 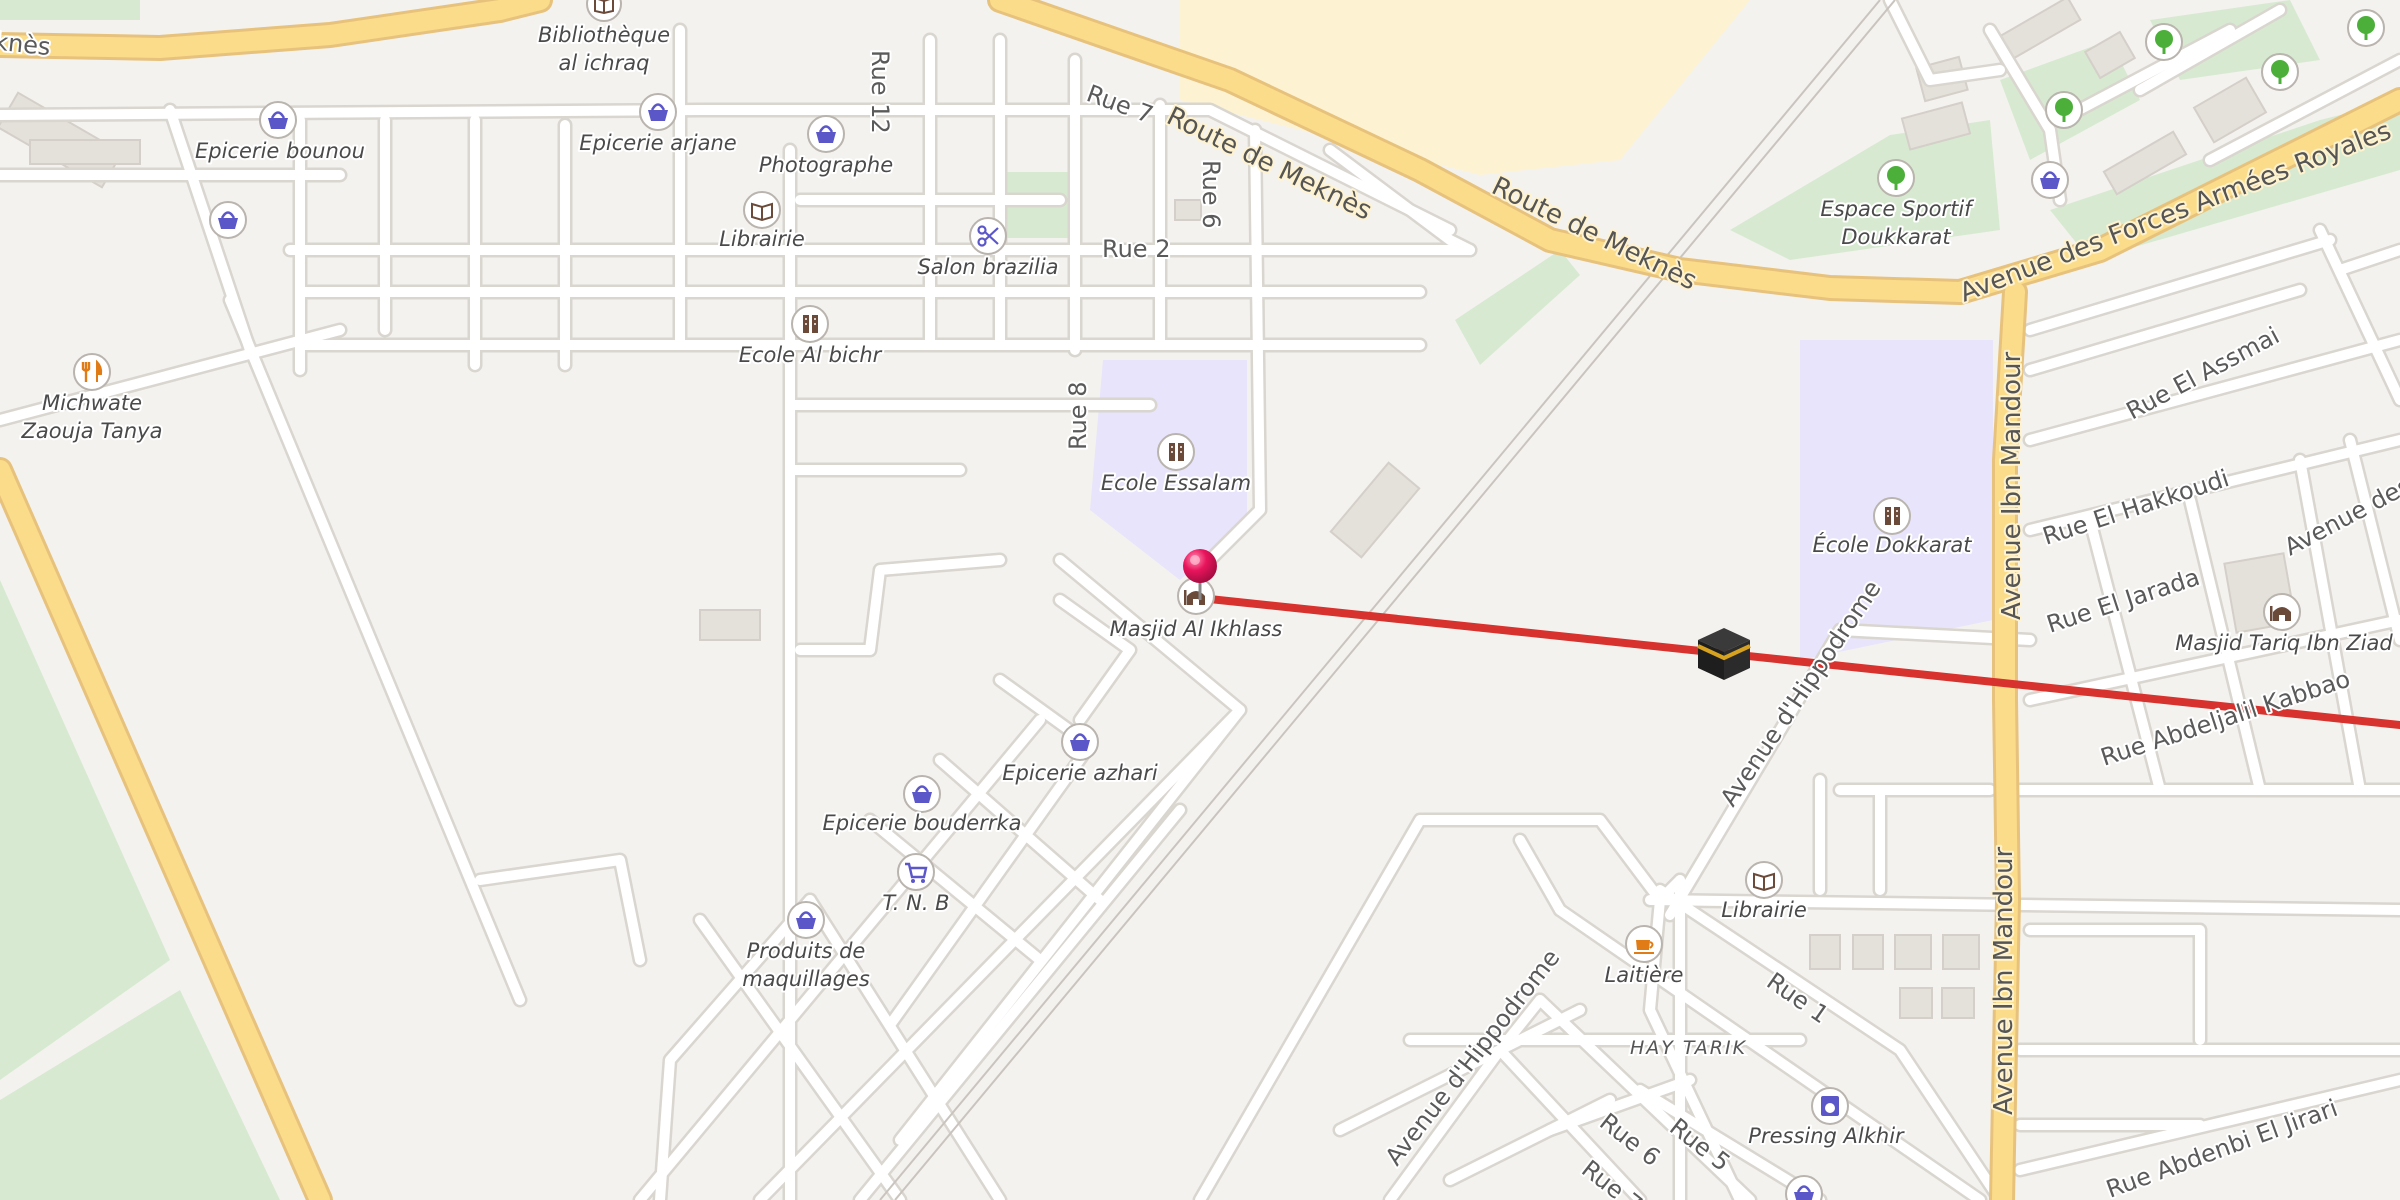 I want to click on svg-text: Ecole Al bichr, so click(x=811, y=355).